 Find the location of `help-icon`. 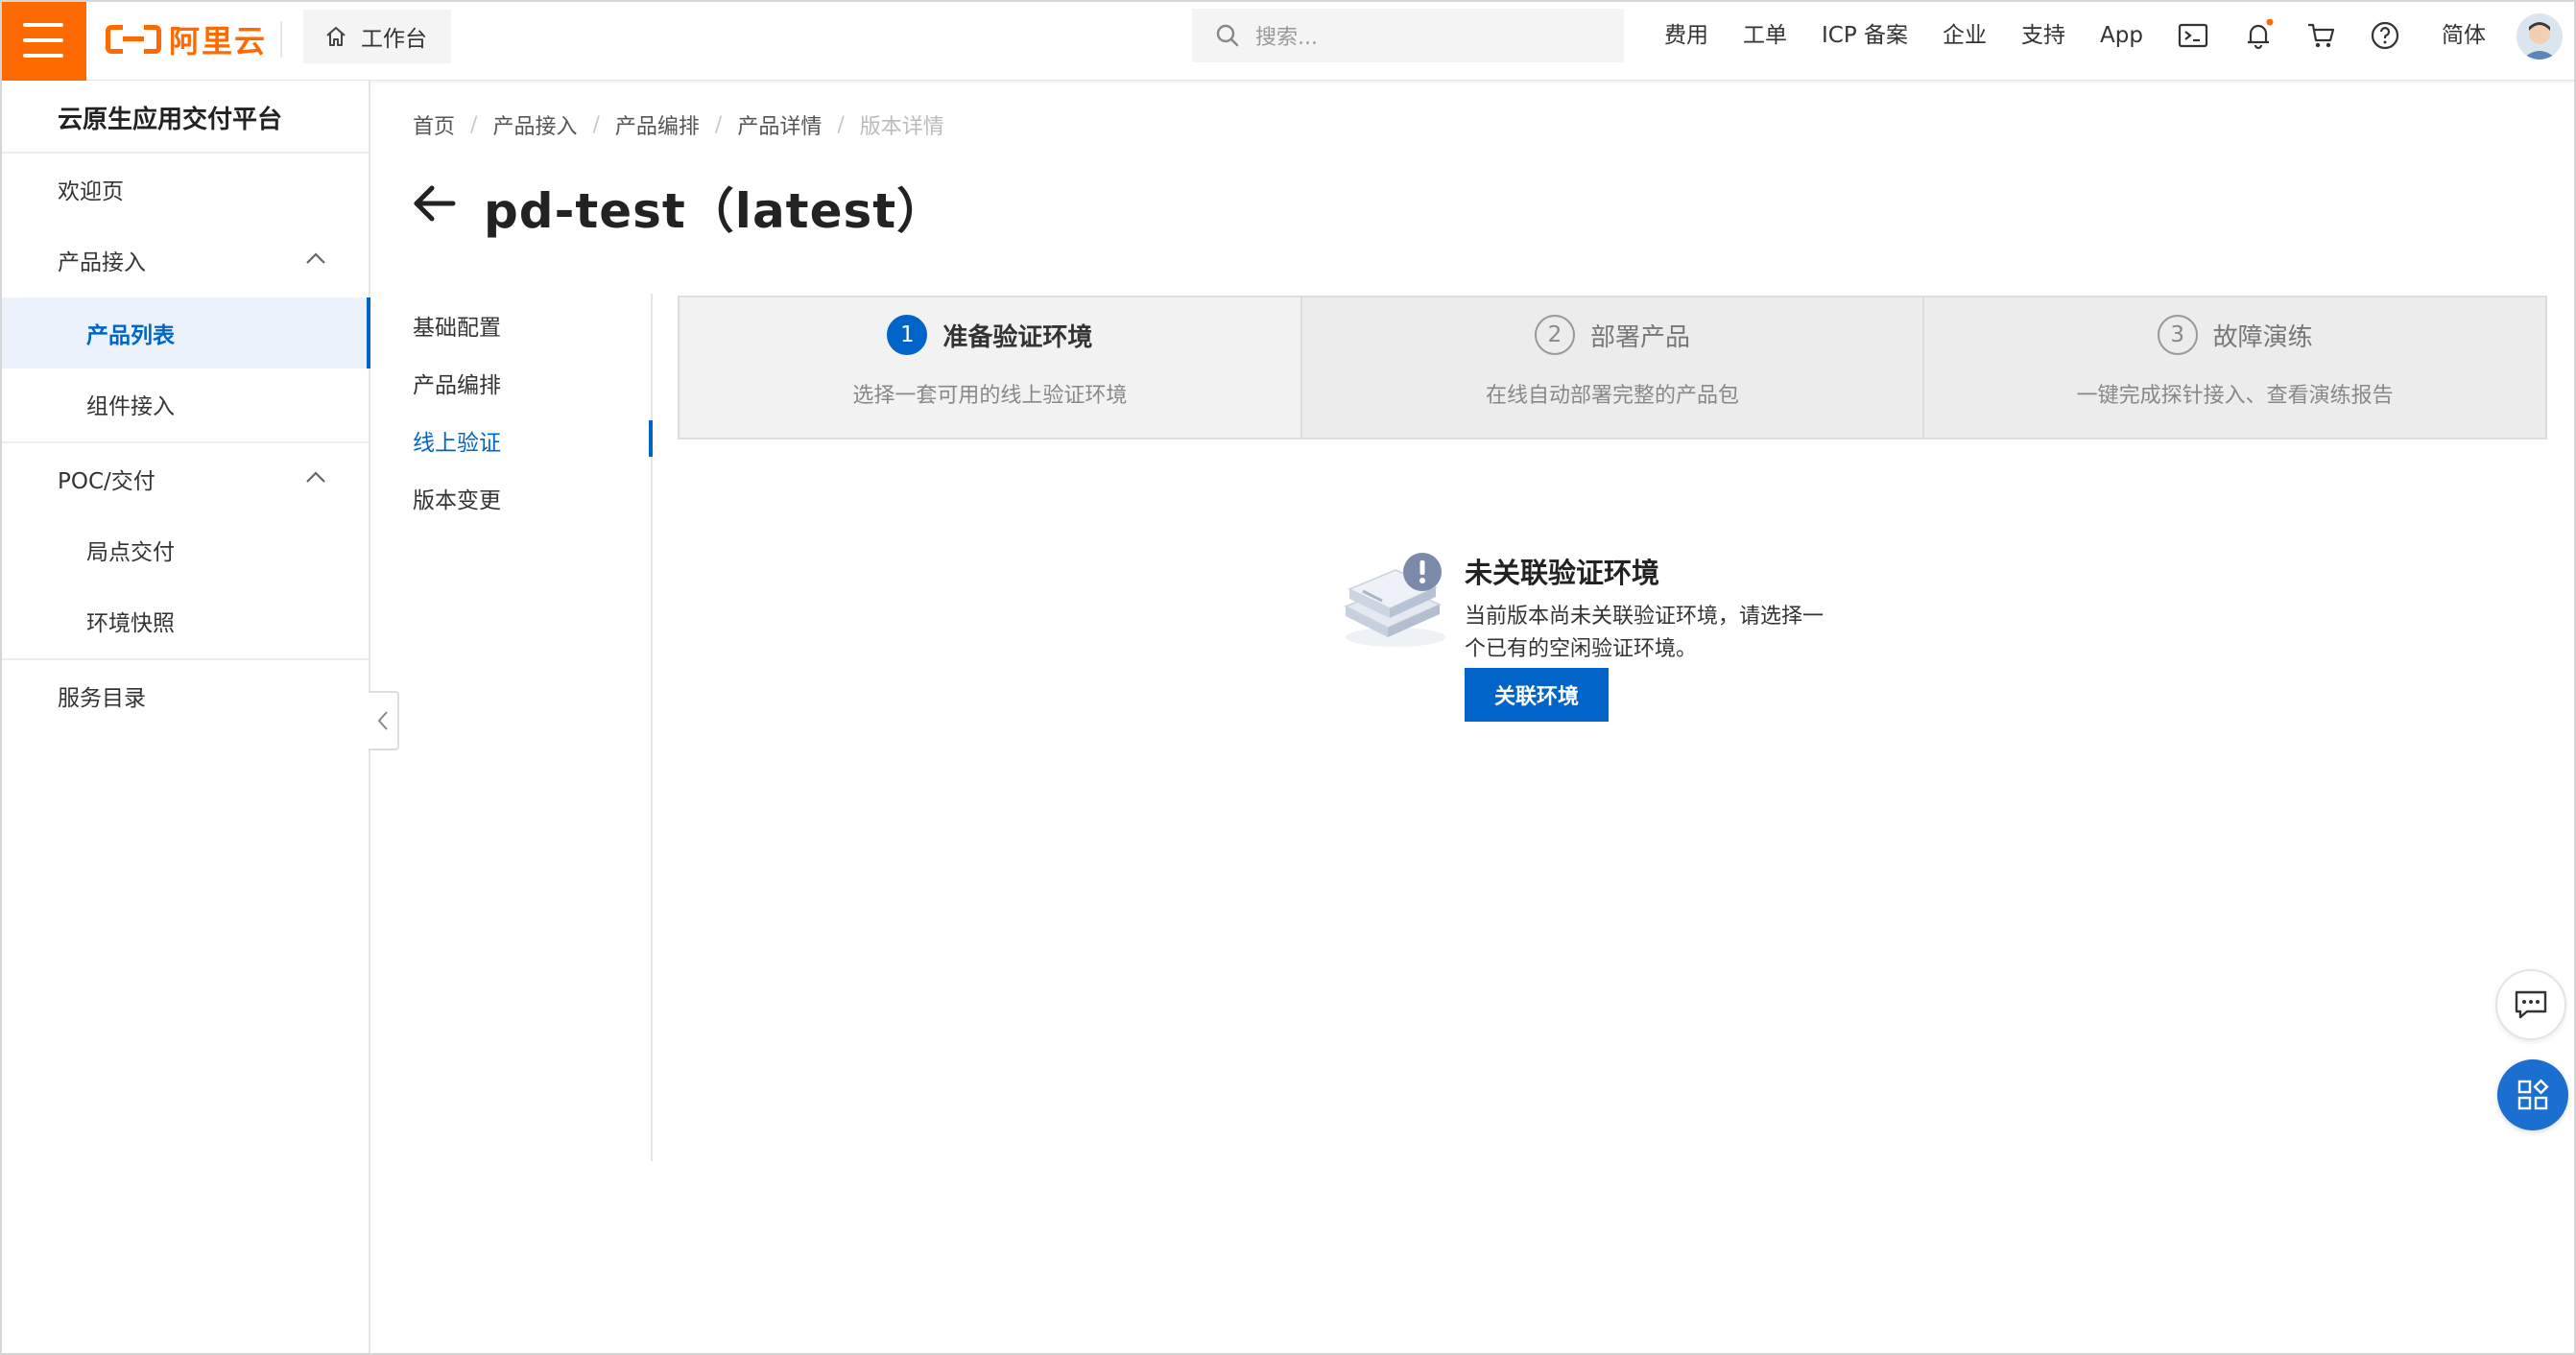

help-icon is located at coordinates (2385, 36).